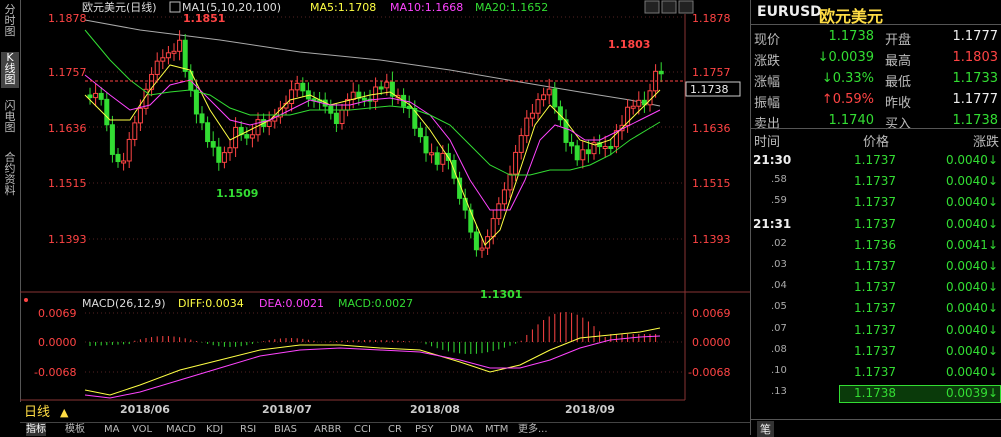  I want to click on tab-mtm: MTM, so click(496, 429).